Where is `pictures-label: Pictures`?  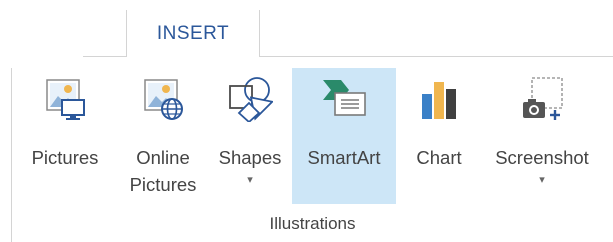
pictures-label: Pictures is located at coordinates (65, 157).